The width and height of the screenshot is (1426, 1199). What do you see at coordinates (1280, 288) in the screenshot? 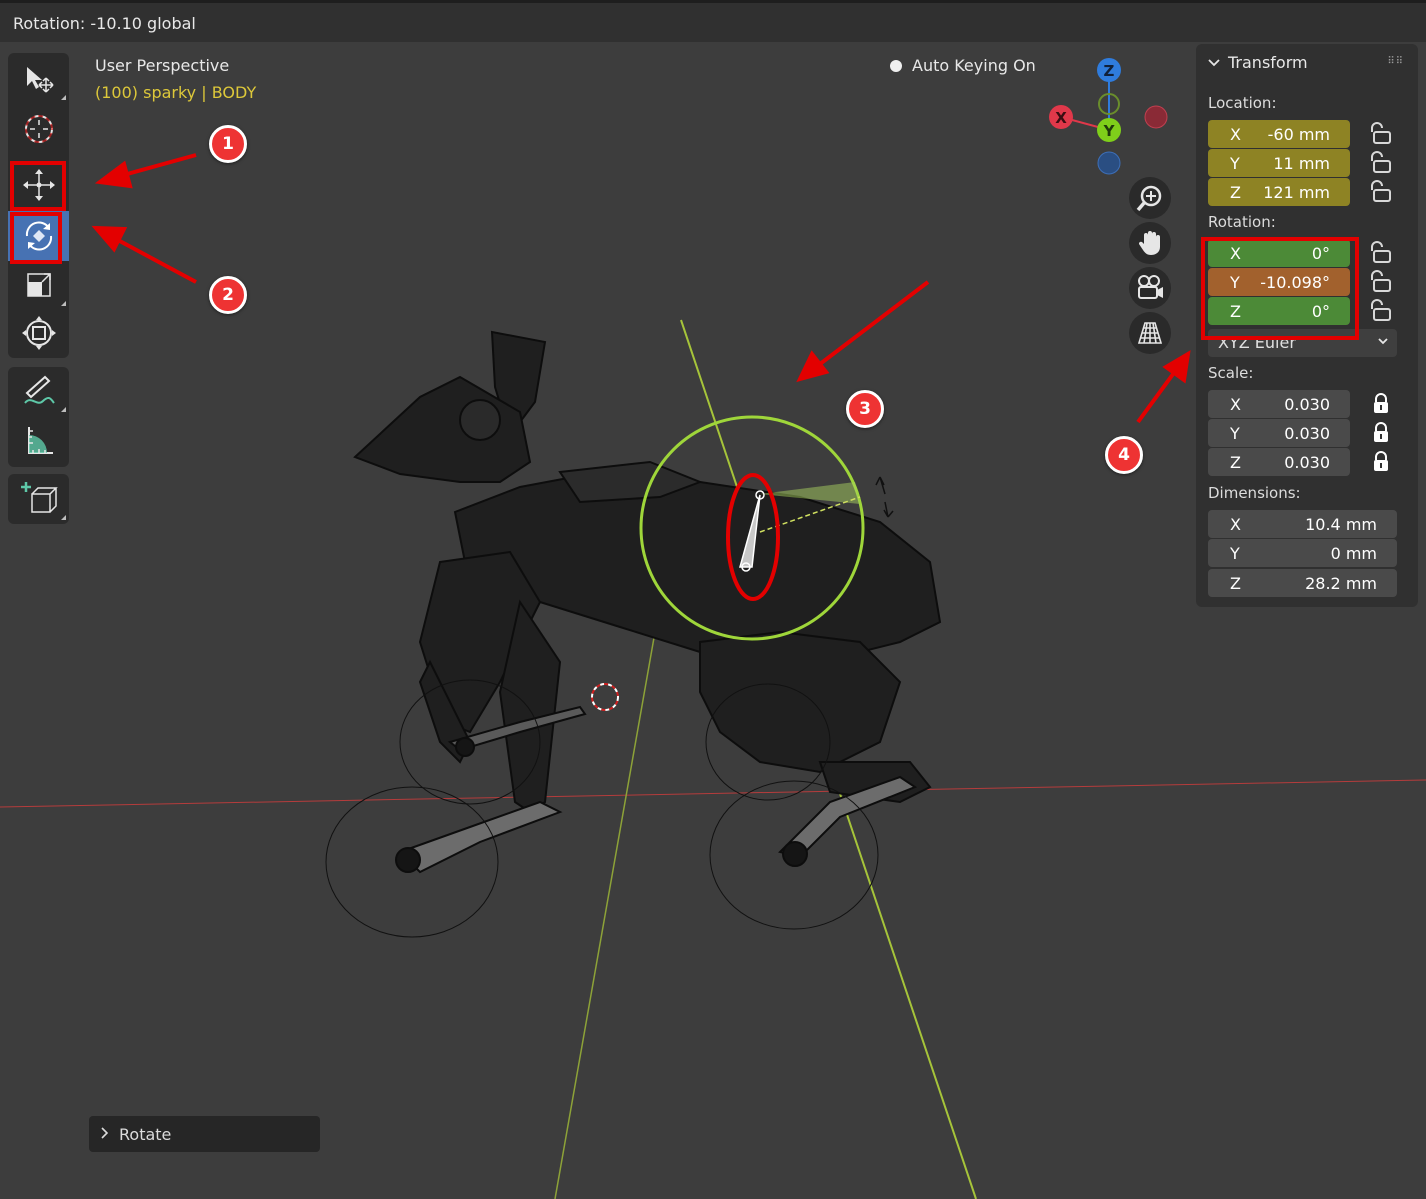
I see `highlight-rotation-fields` at bounding box center [1280, 288].